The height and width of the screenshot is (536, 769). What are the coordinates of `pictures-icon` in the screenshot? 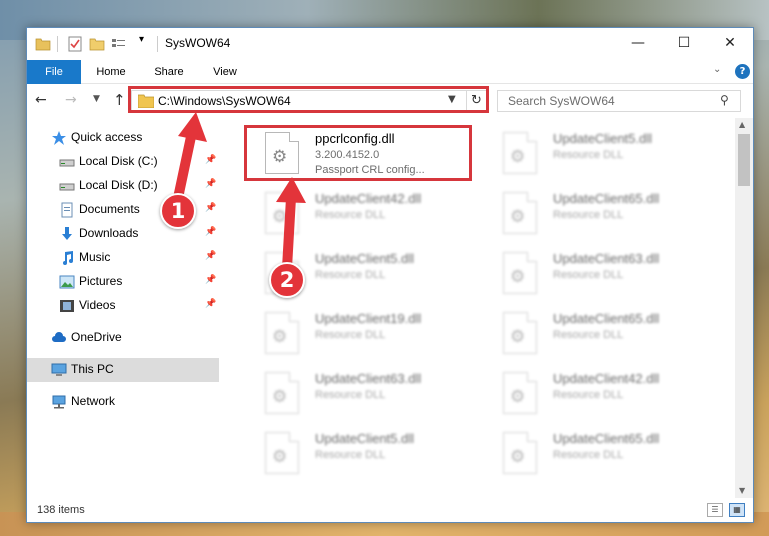 It's located at (67, 282).